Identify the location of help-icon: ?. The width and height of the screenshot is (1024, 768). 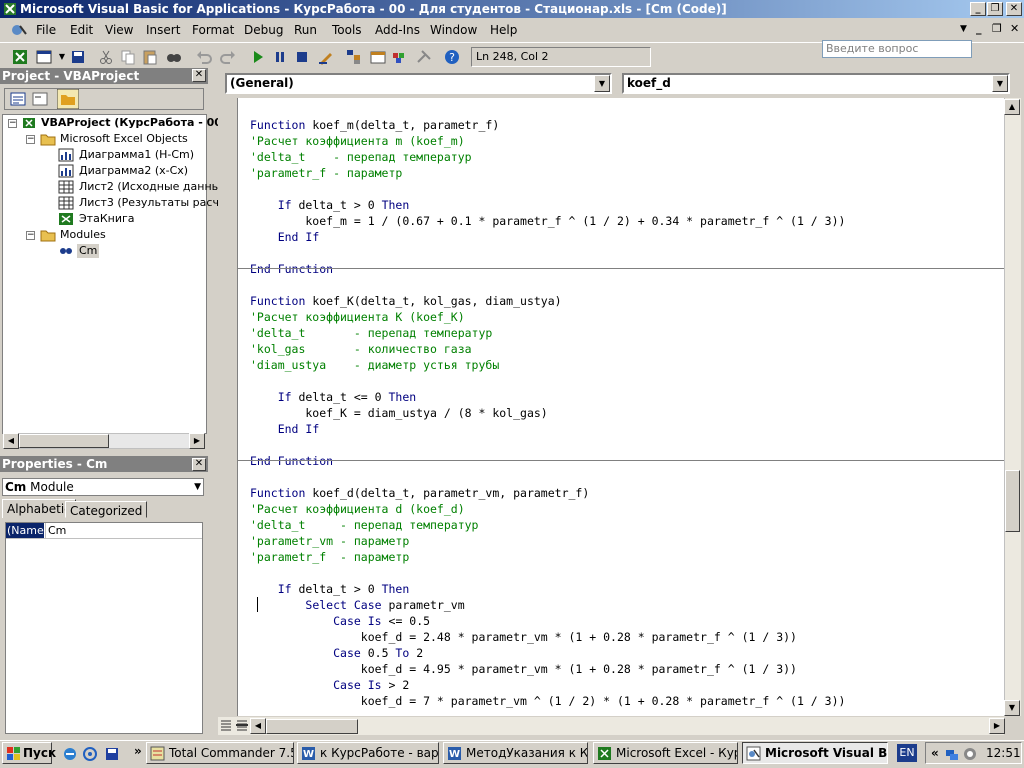
(452, 57).